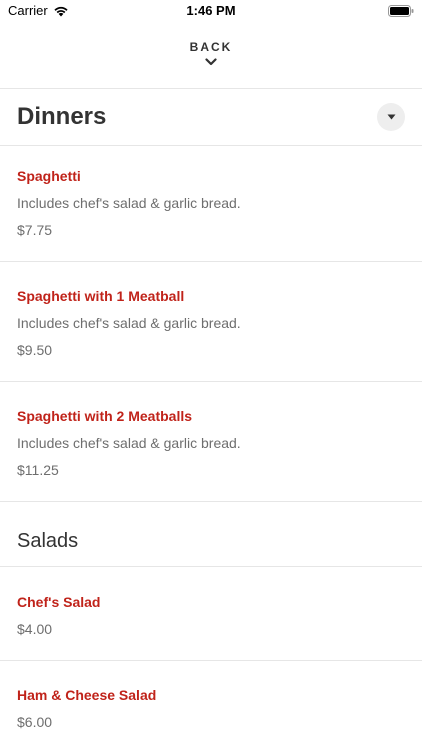  I want to click on chevron-down-icon, so click(211, 62).